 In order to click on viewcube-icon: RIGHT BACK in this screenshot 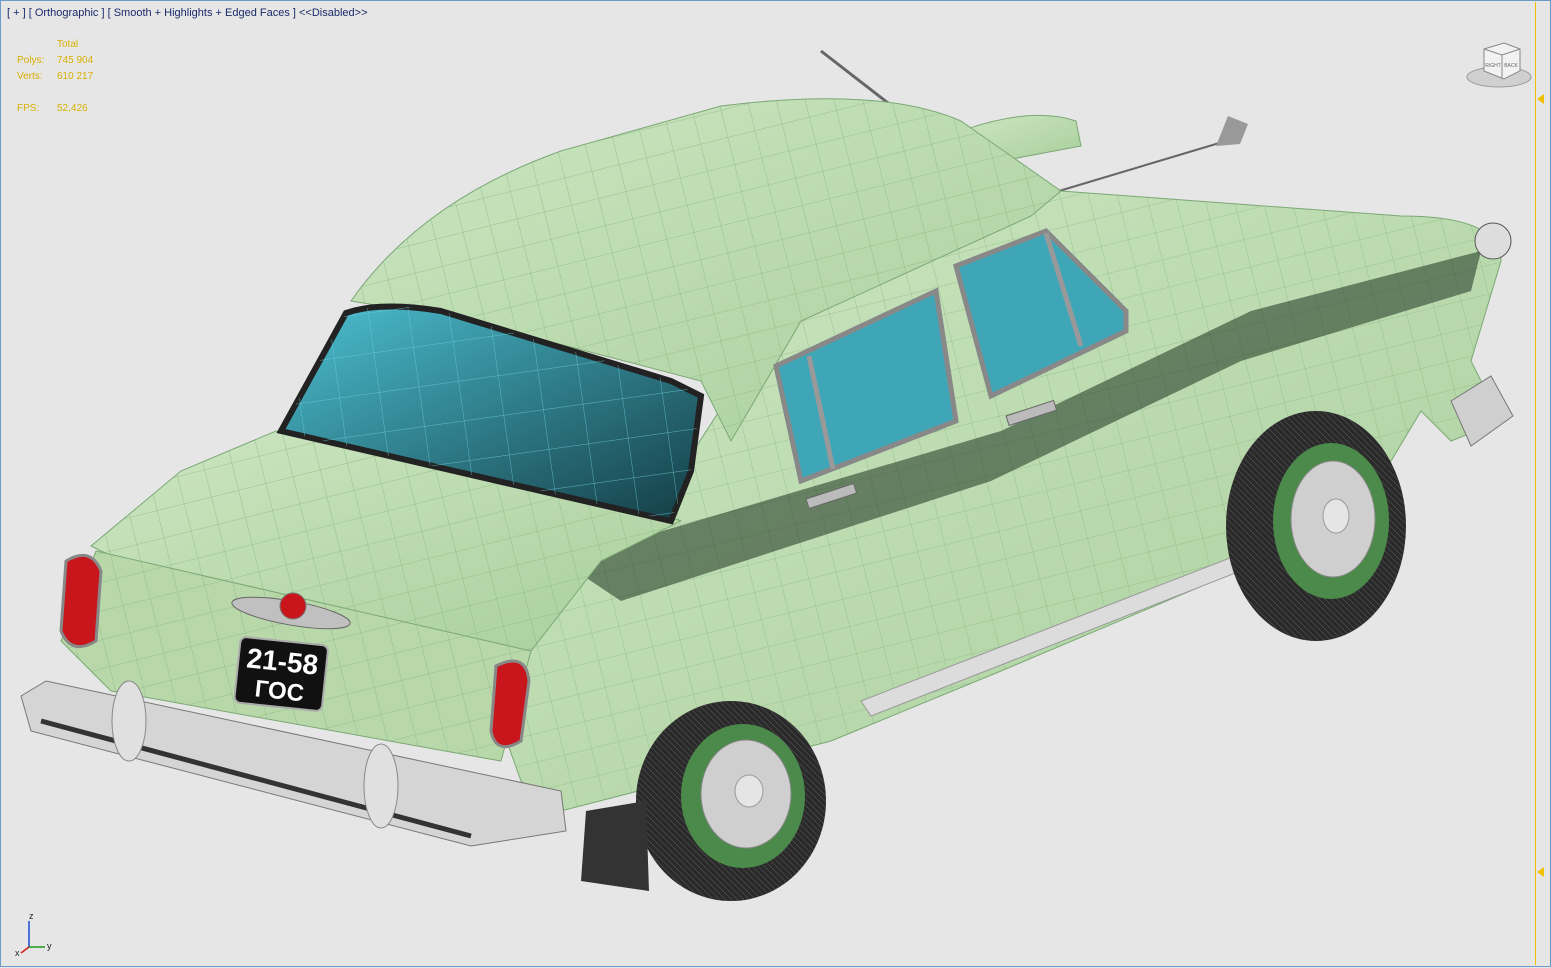, I will do `click(1499, 64)`.